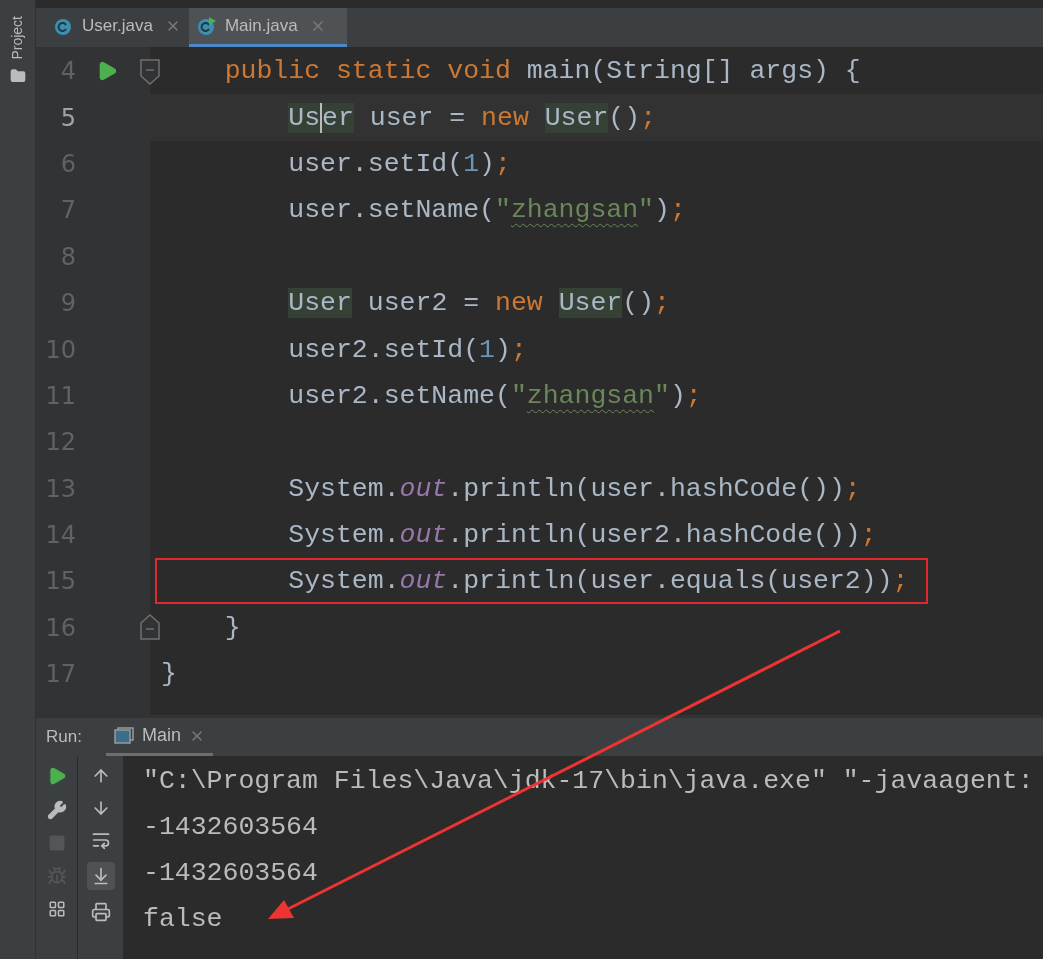 This screenshot has height=959, width=1043. What do you see at coordinates (206, 26) in the screenshot?
I see `runnable-class-icon` at bounding box center [206, 26].